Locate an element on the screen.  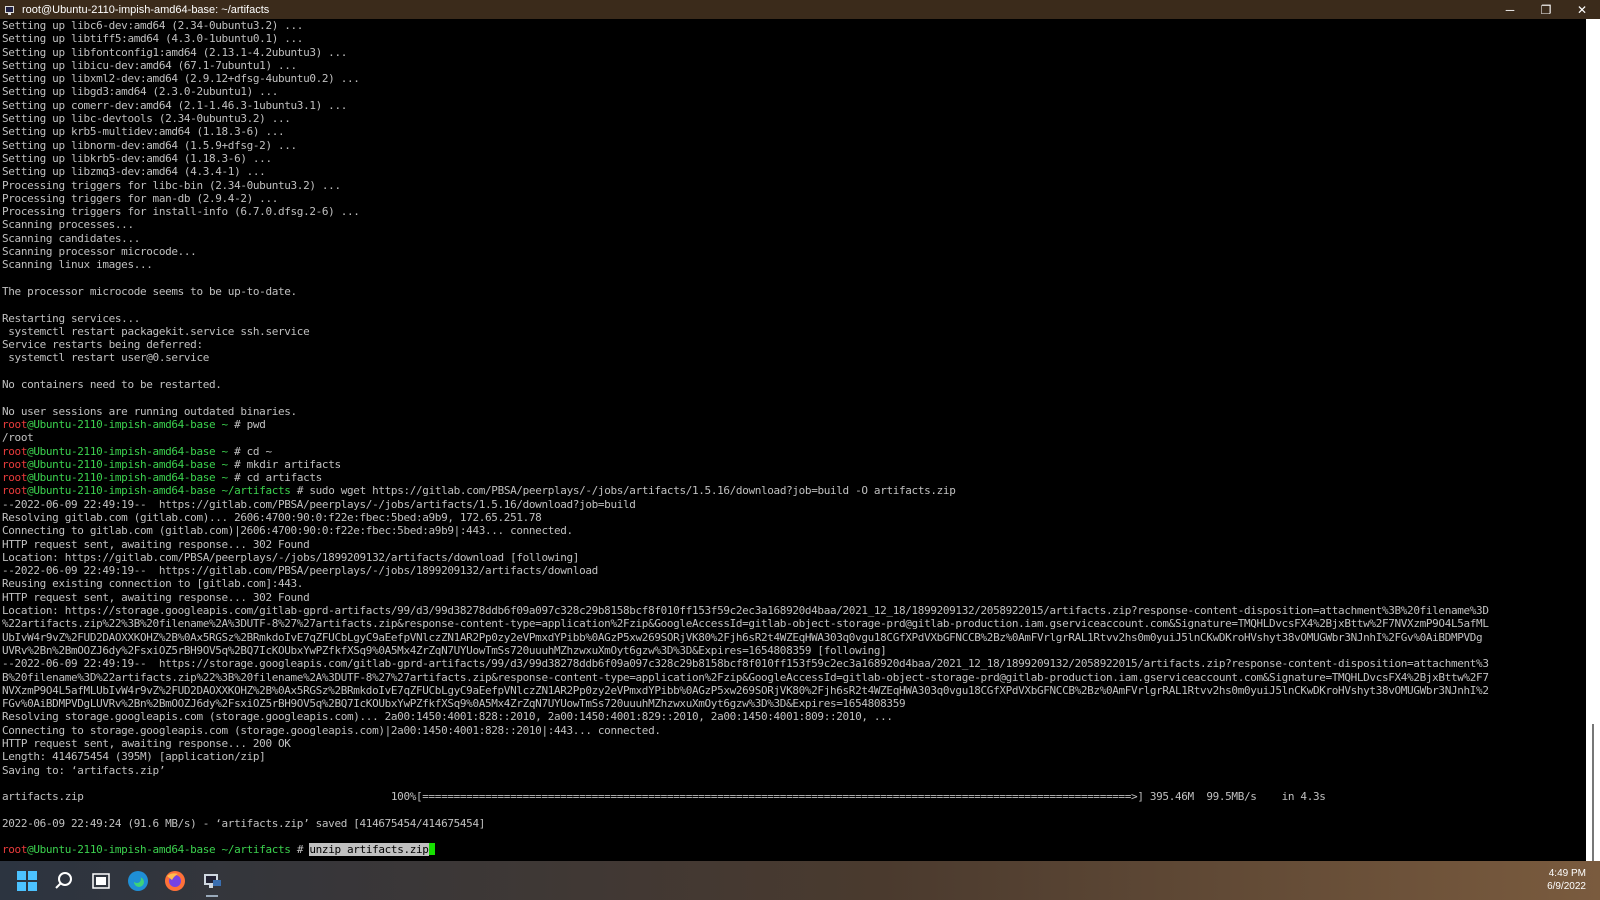
firefox-icon is located at coordinates (175, 880).